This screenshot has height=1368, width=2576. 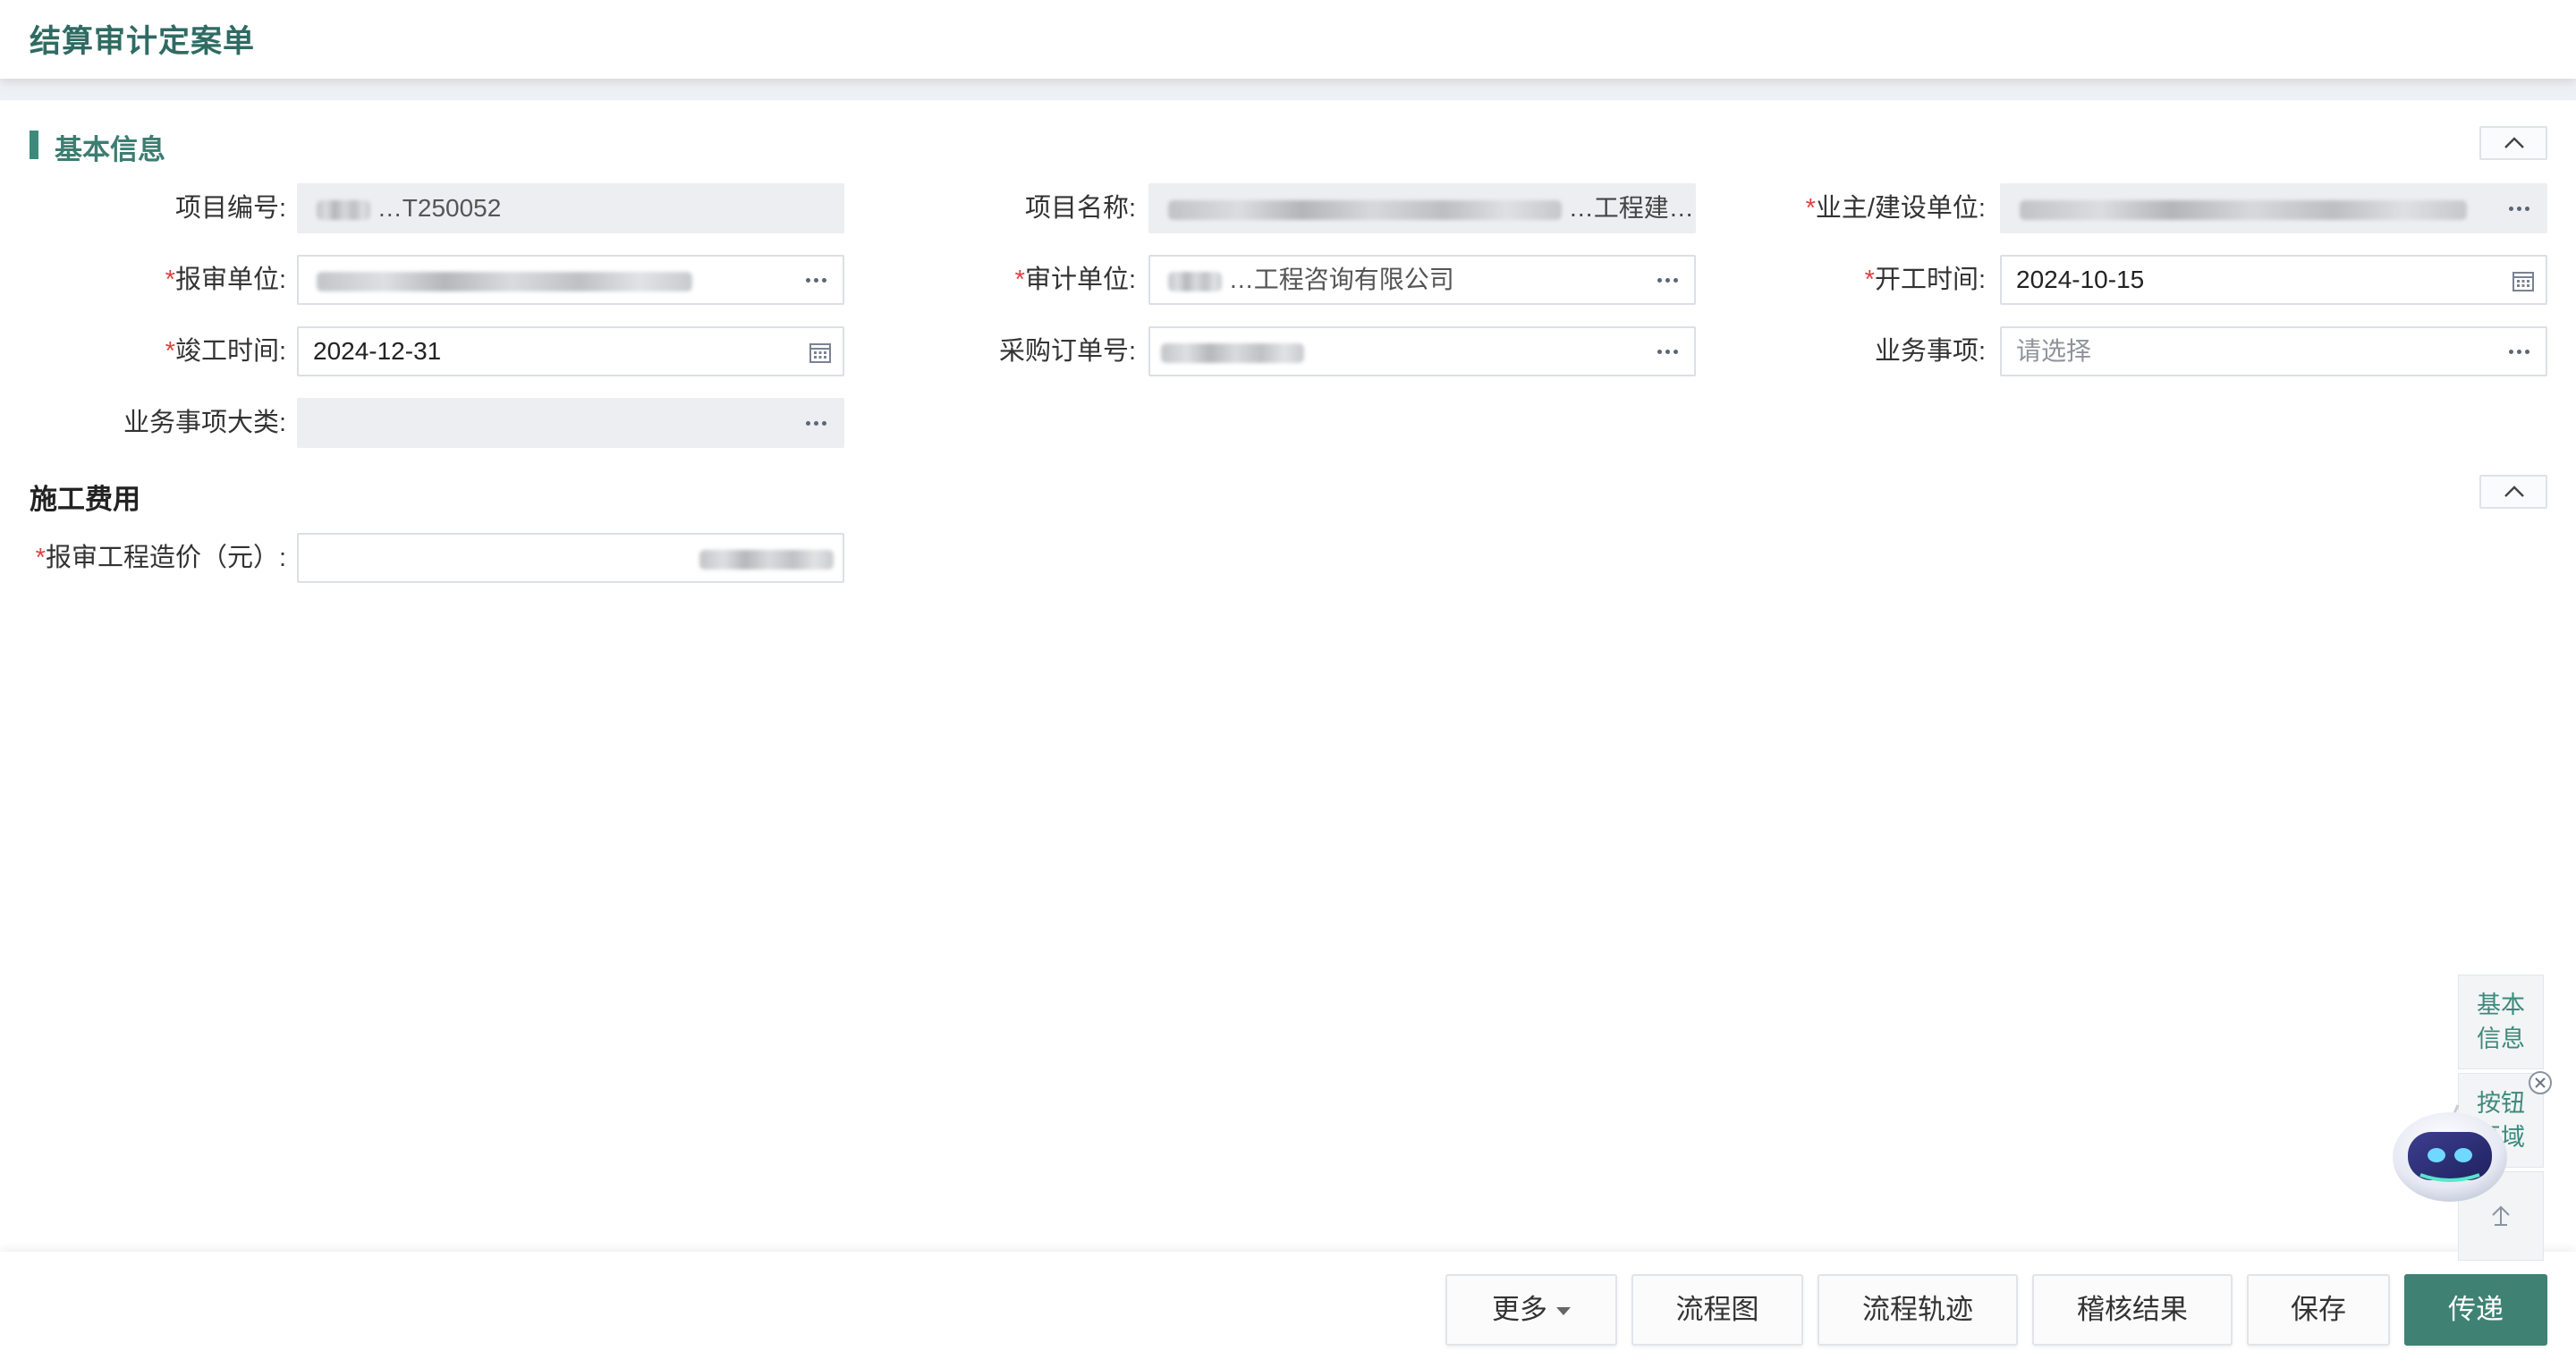 I want to click on close-icon, so click(x=2540, y=1082).